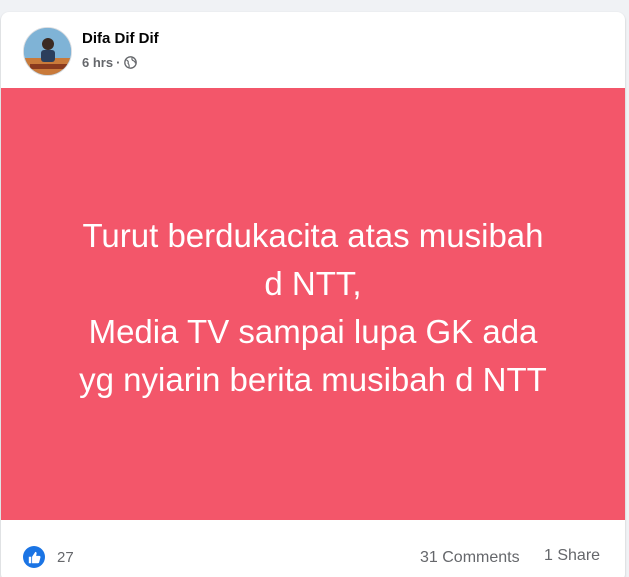 The width and height of the screenshot is (629, 577). Describe the element at coordinates (131, 62) in the screenshot. I see `globe-icon` at that location.